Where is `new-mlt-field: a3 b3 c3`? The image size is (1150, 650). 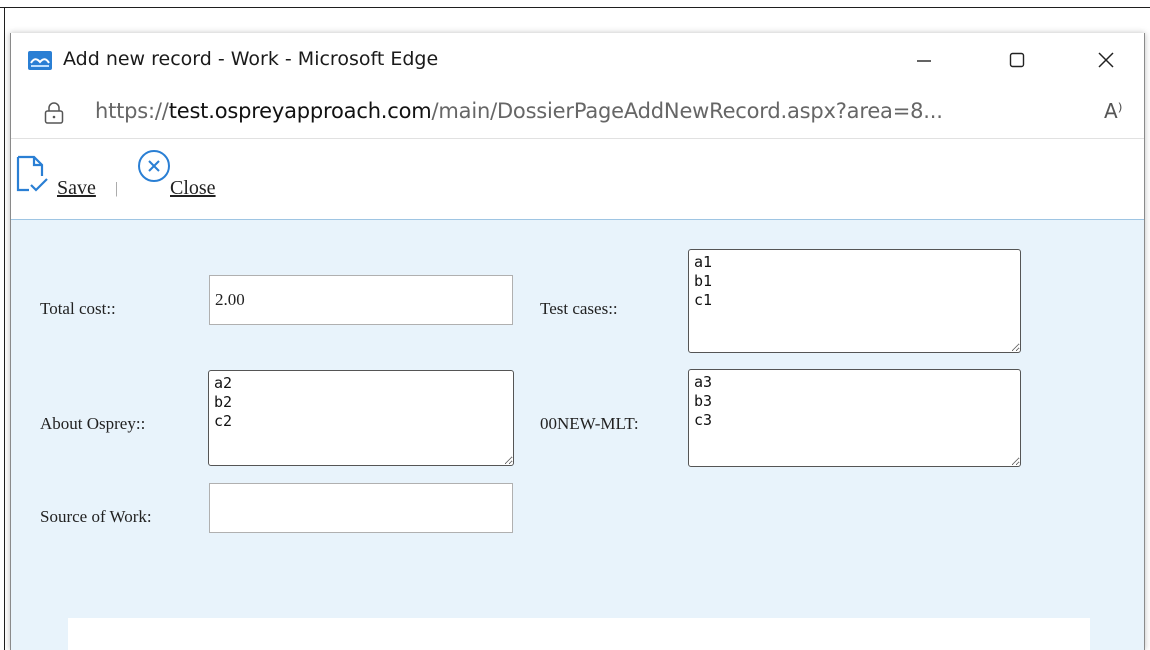 new-mlt-field: a3 b3 c3 is located at coordinates (854, 418).